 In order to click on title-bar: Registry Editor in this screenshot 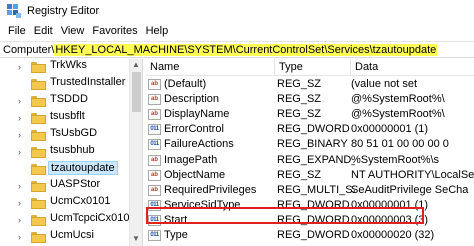, I will do `click(237, 11)`.